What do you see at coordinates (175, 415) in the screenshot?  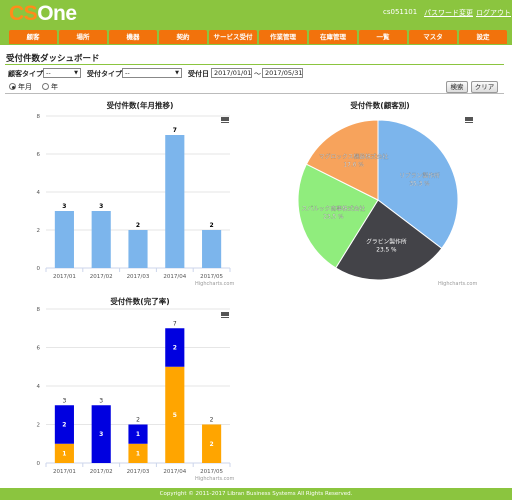 I see `segment-label: 5` at bounding box center [175, 415].